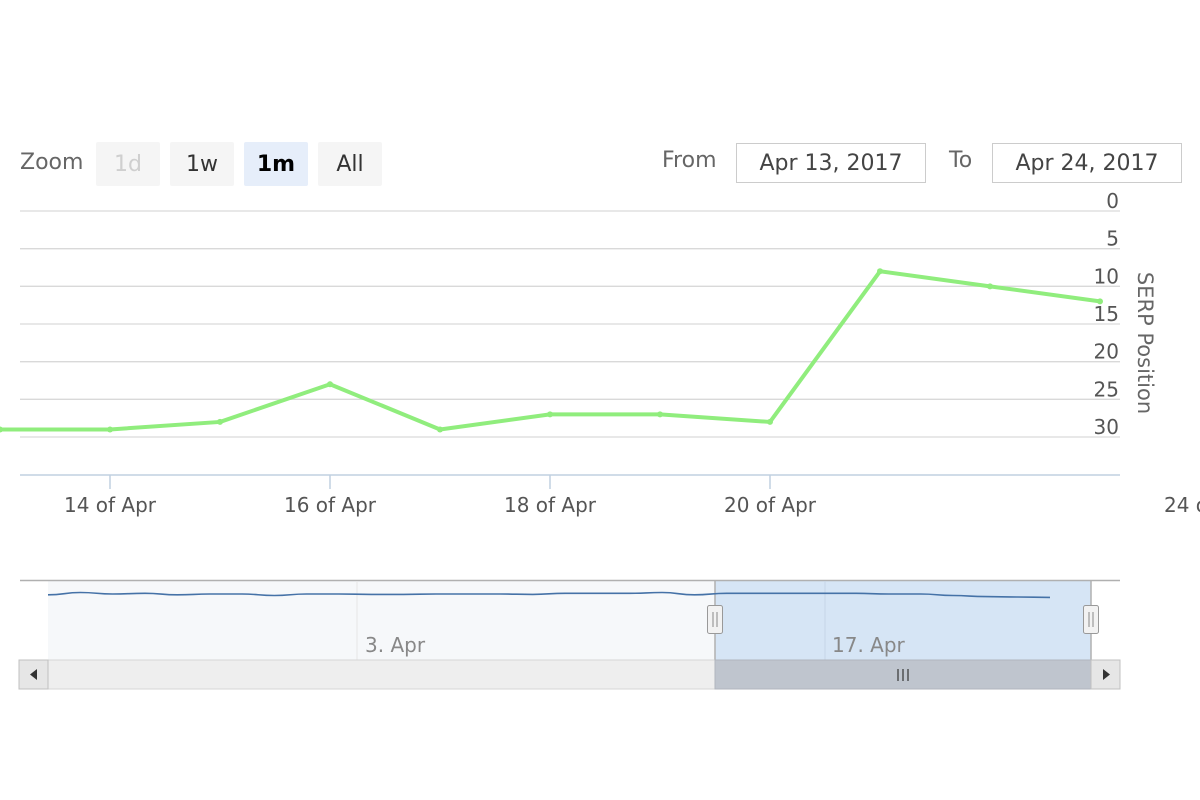 This screenshot has width=1200, height=800. What do you see at coordinates (869, 645) in the screenshot?
I see `navigator-label: 17. Apr` at bounding box center [869, 645].